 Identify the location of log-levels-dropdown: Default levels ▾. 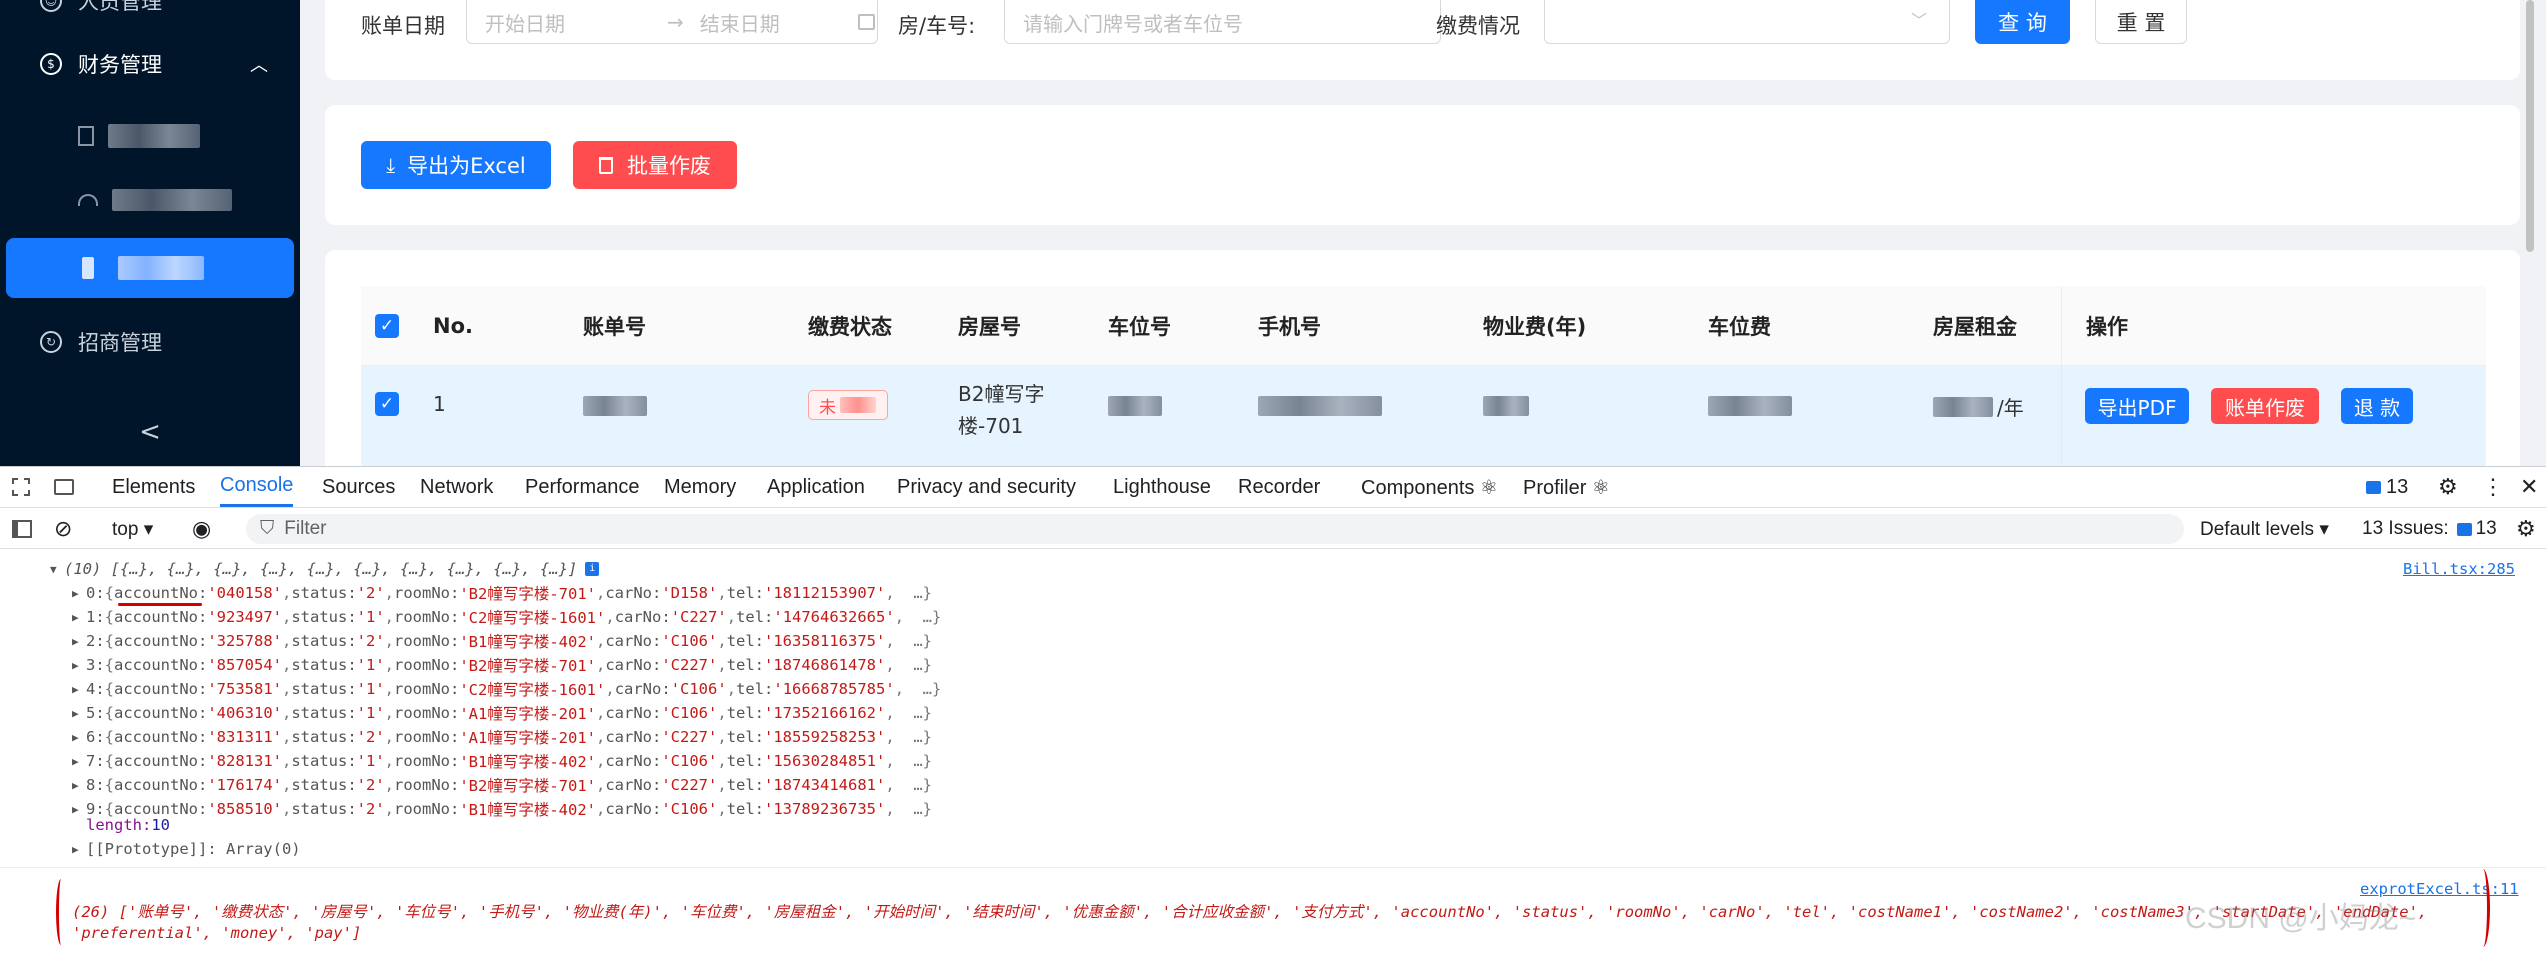
(2264, 529).